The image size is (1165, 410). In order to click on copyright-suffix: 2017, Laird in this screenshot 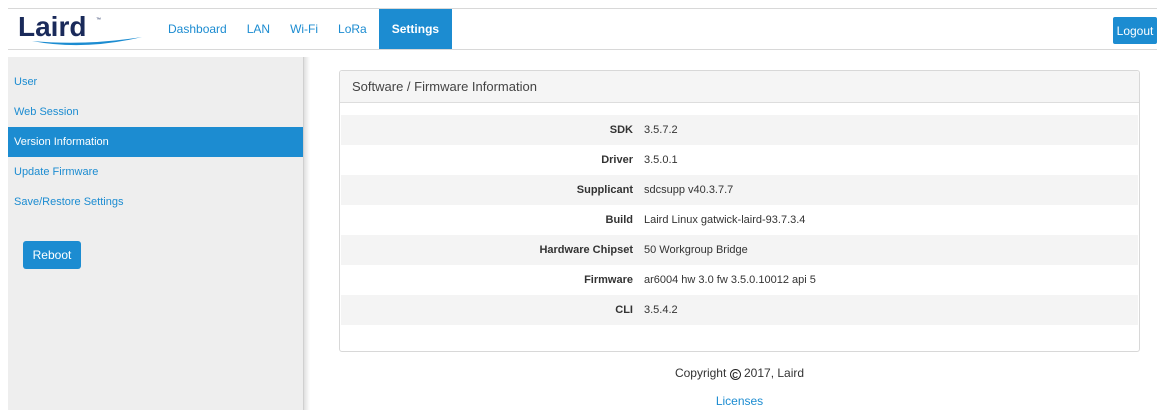, I will do `click(774, 373)`.